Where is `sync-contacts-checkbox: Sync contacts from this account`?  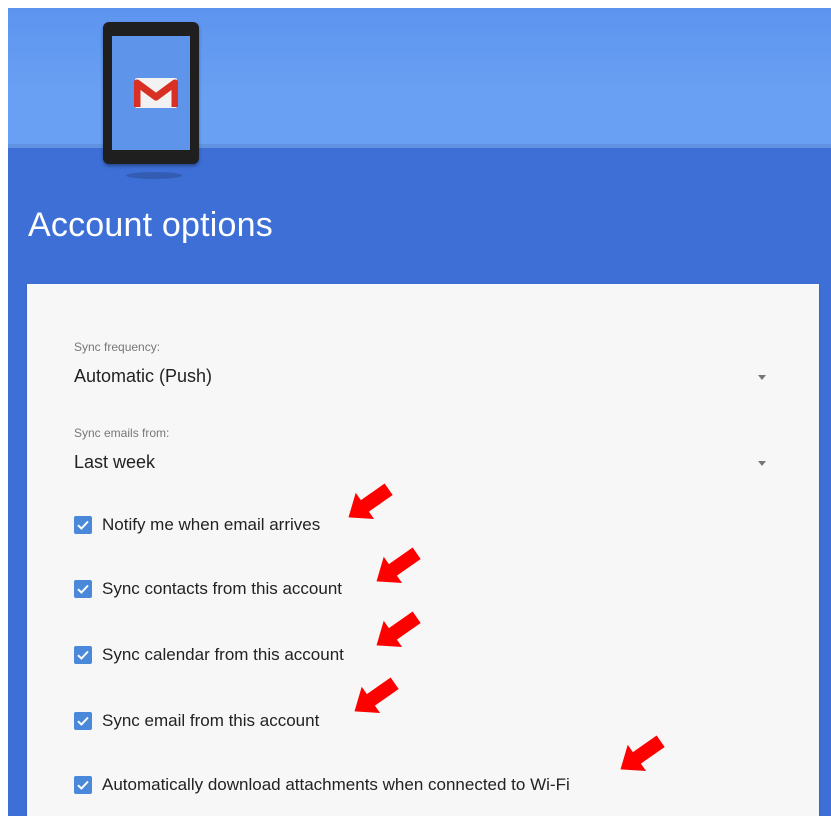 sync-contacts-checkbox: Sync contacts from this account is located at coordinates (208, 589).